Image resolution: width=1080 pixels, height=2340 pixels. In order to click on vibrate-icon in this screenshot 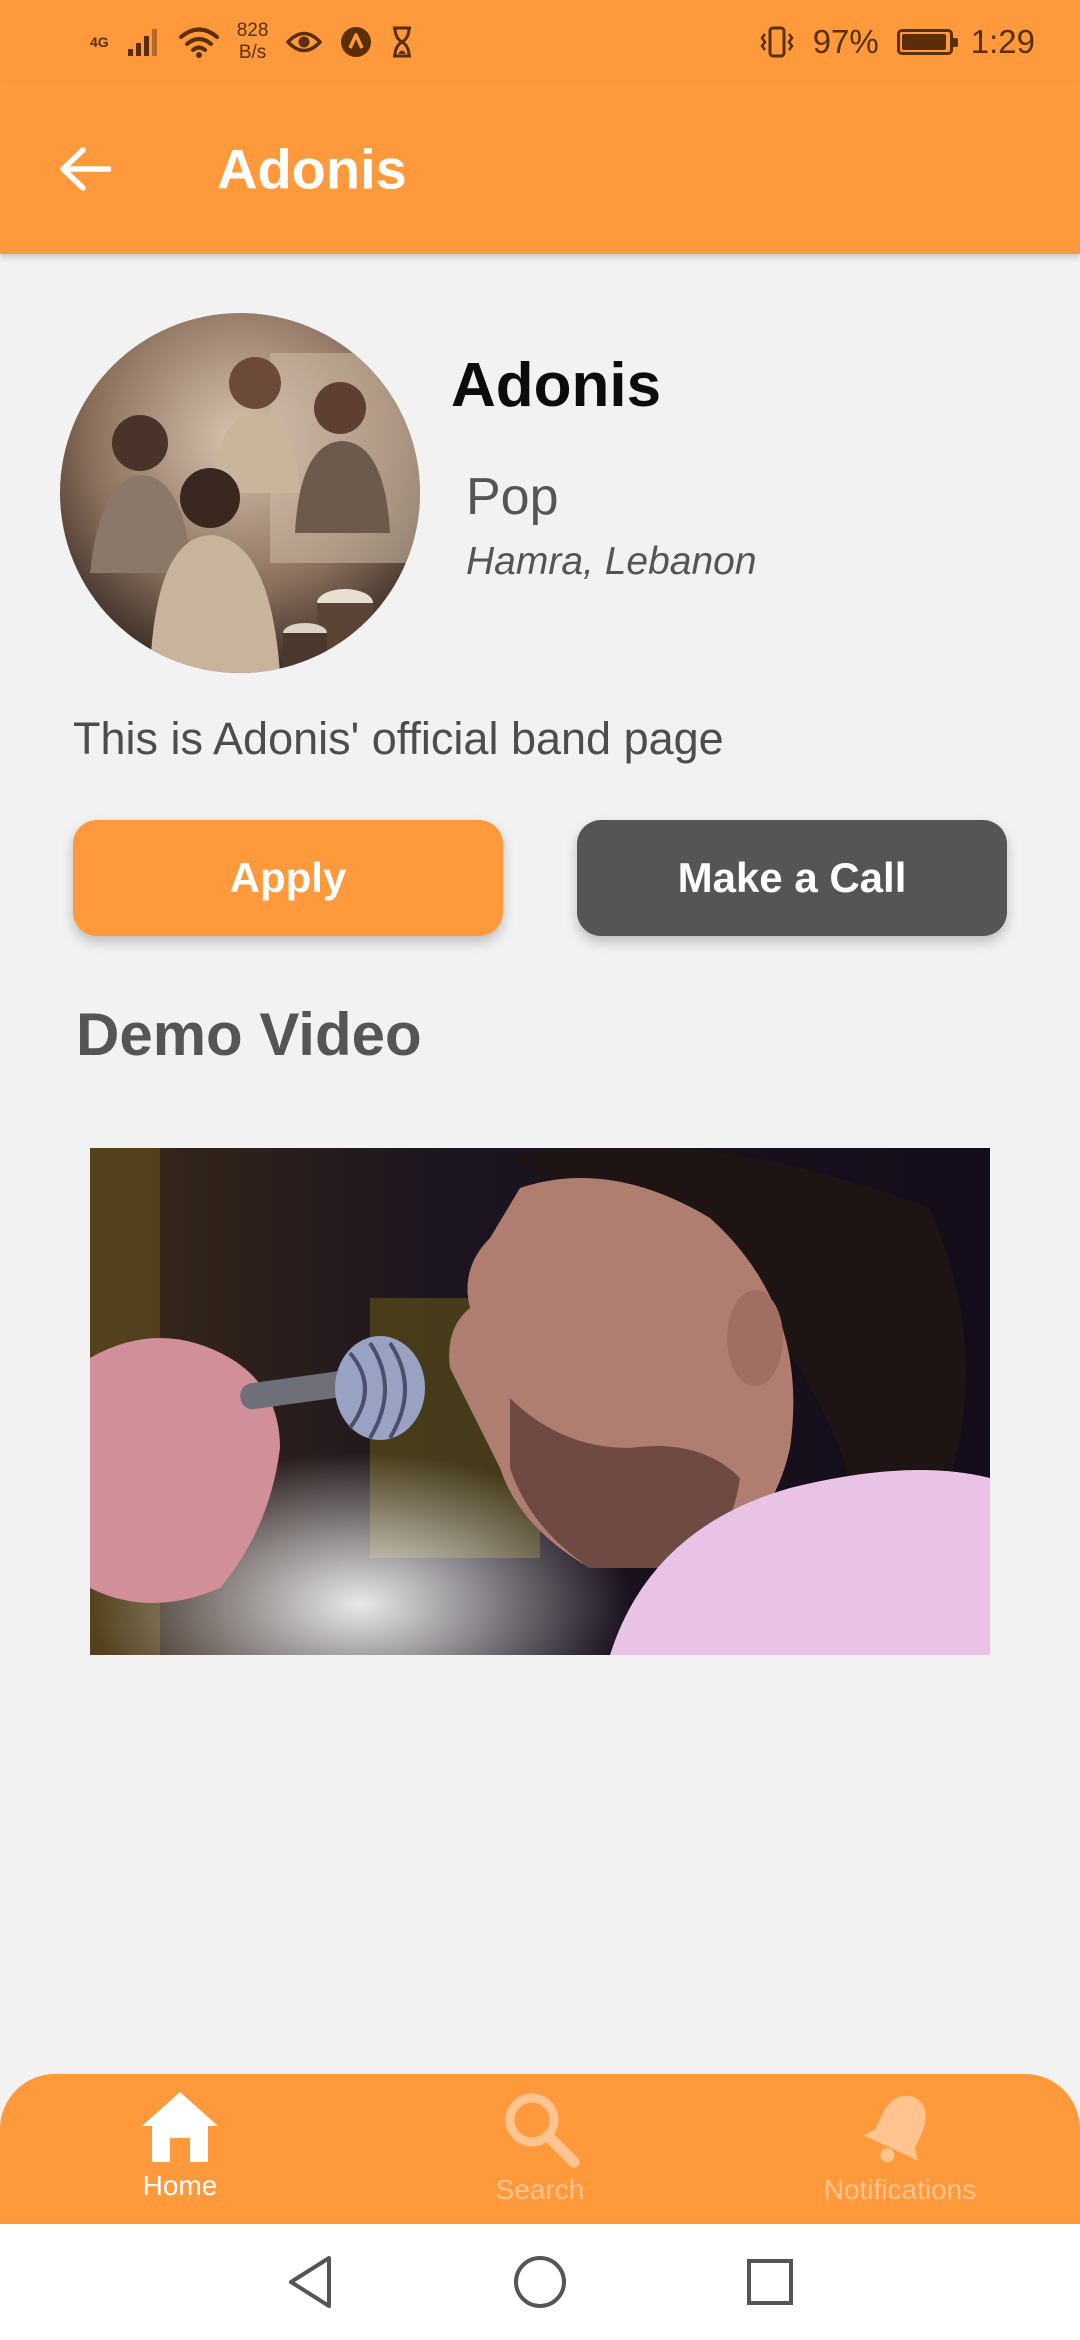, I will do `click(777, 42)`.